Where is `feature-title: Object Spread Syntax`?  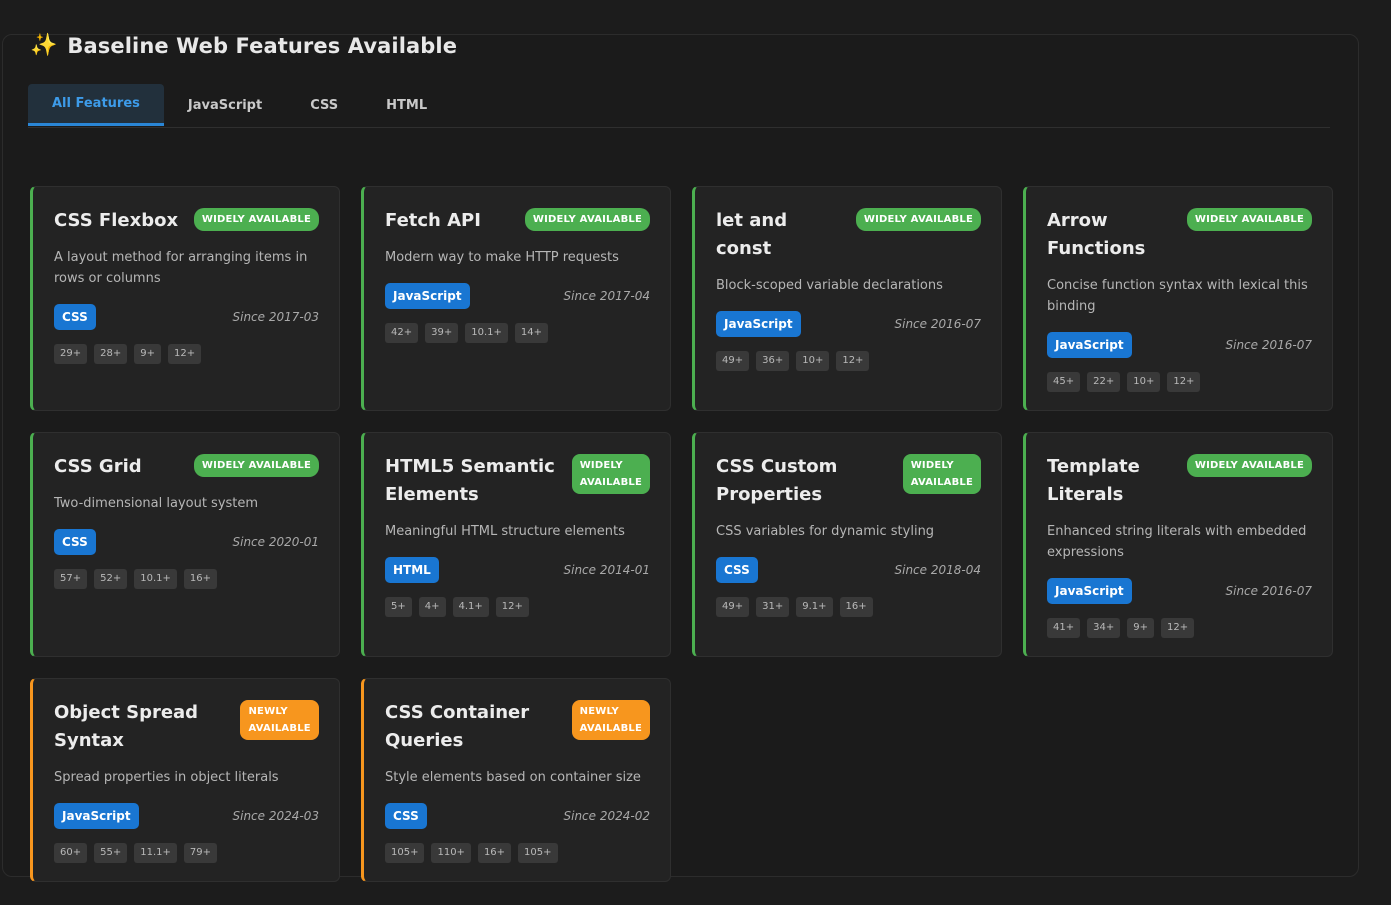
feature-title: Object Spread Syntax is located at coordinates (126, 726).